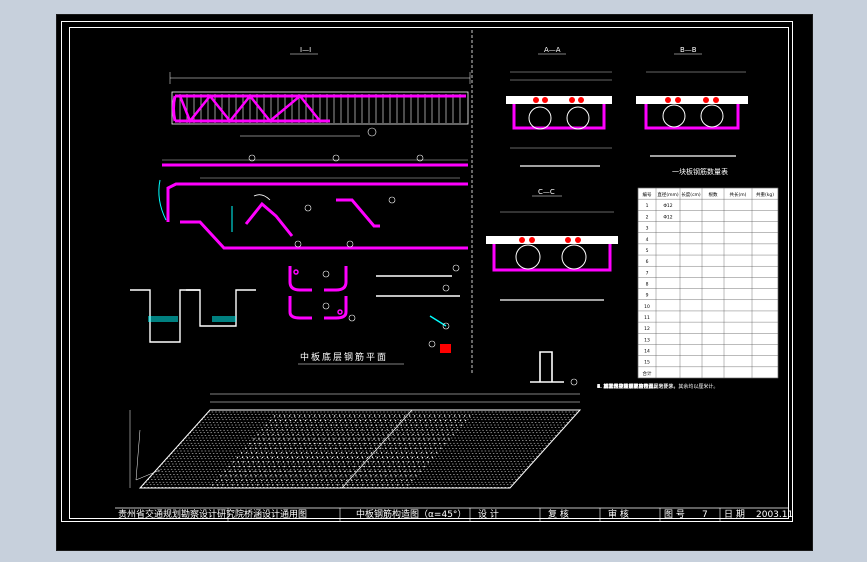 The image size is (867, 562). Describe the element at coordinates (320, 91) in the screenshot. I see `elevation-view: Ⅰ—Ⅰ` at that location.